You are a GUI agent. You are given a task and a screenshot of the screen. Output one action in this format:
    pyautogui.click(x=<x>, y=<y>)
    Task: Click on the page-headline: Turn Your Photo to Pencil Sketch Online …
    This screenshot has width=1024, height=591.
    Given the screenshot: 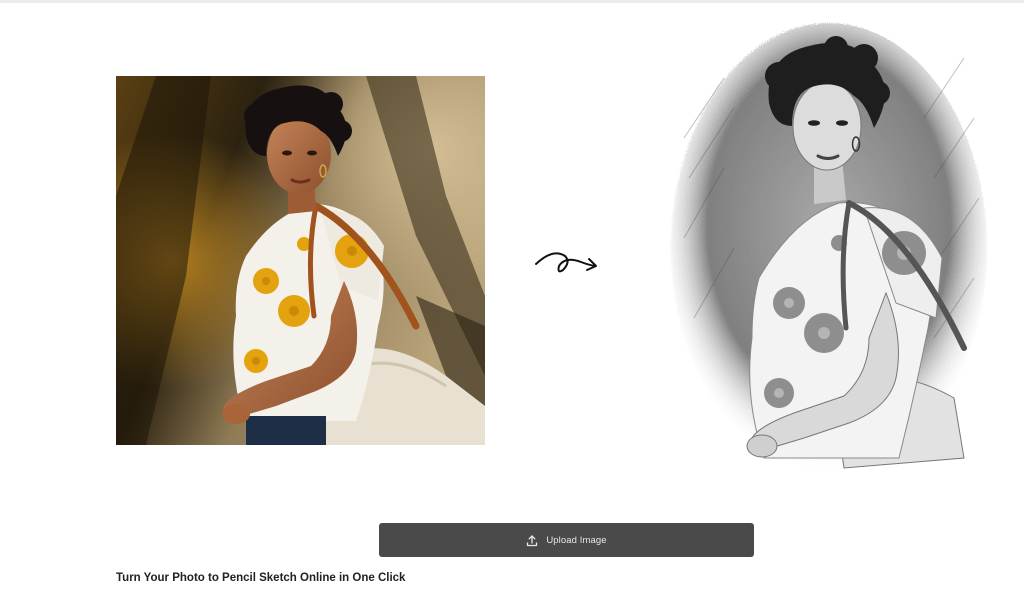 What is the action you would take?
    pyautogui.click(x=261, y=578)
    